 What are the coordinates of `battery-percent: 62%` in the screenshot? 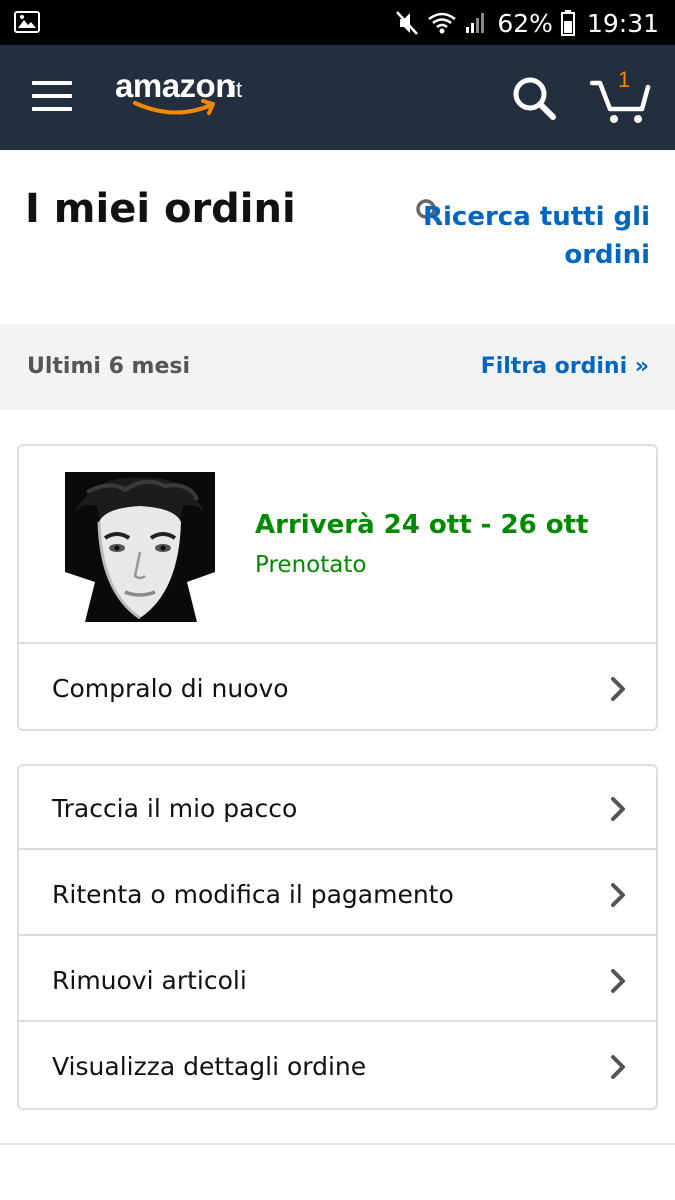 It's located at (525, 23).